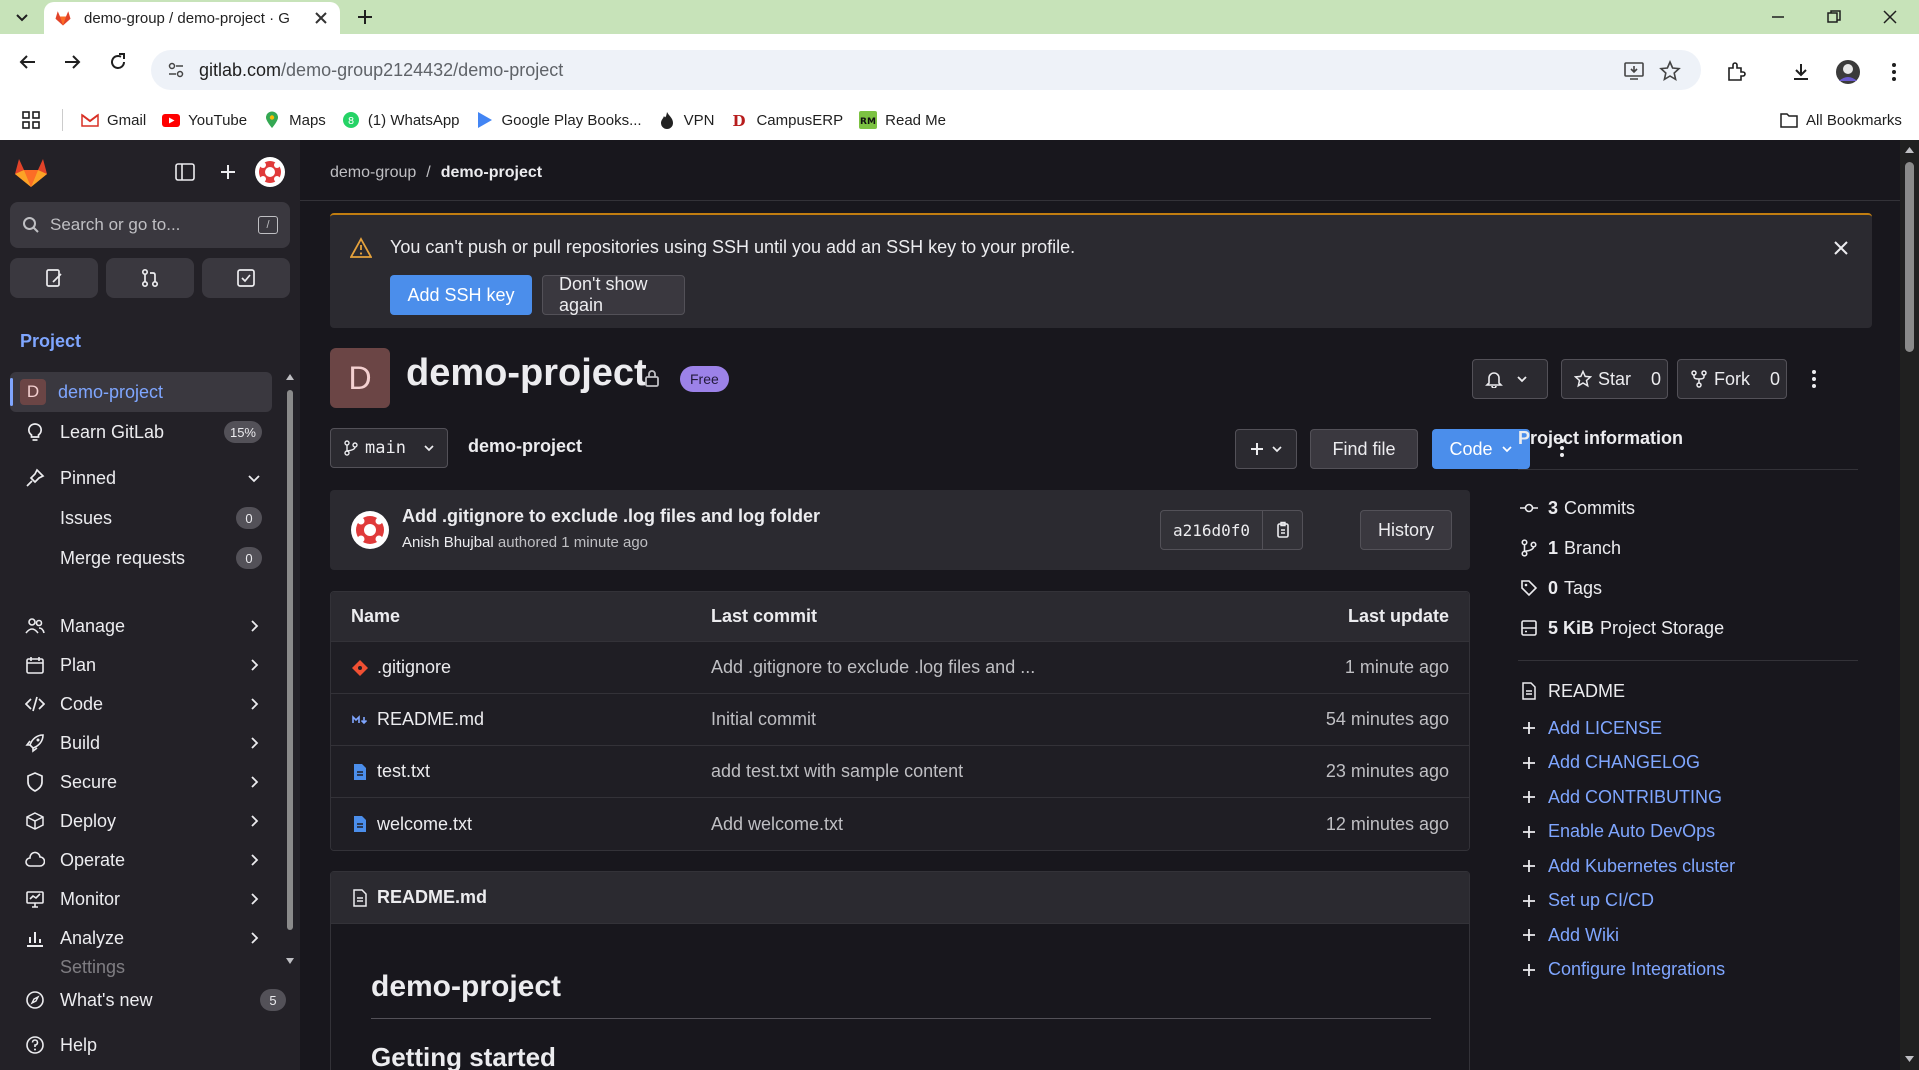 The image size is (1919, 1070). I want to click on scroll-down-icon, so click(1909, 1059).